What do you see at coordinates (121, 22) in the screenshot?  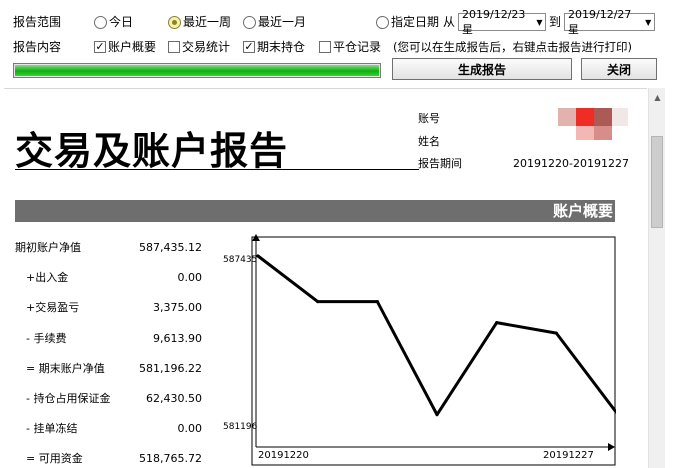 I see `radio-label: 今日` at bounding box center [121, 22].